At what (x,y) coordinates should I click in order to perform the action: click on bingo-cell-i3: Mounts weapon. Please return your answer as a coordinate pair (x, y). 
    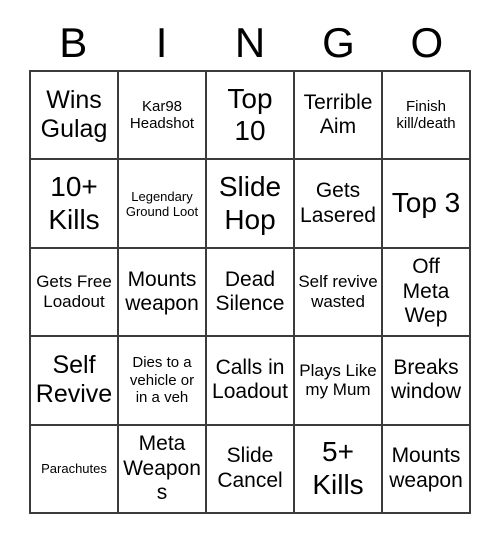
    Looking at the image, I should click on (163, 293).